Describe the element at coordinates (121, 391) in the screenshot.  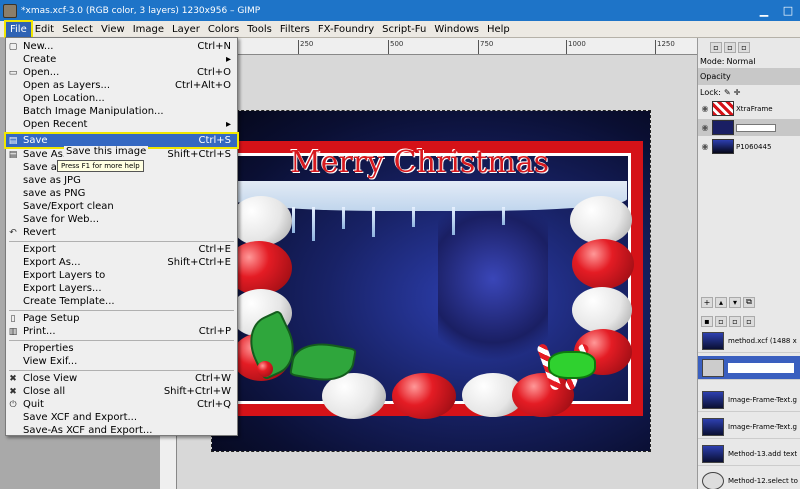
I see `menu-item-close-all: ✖ Close all Shift+Ctrl+W` at that location.